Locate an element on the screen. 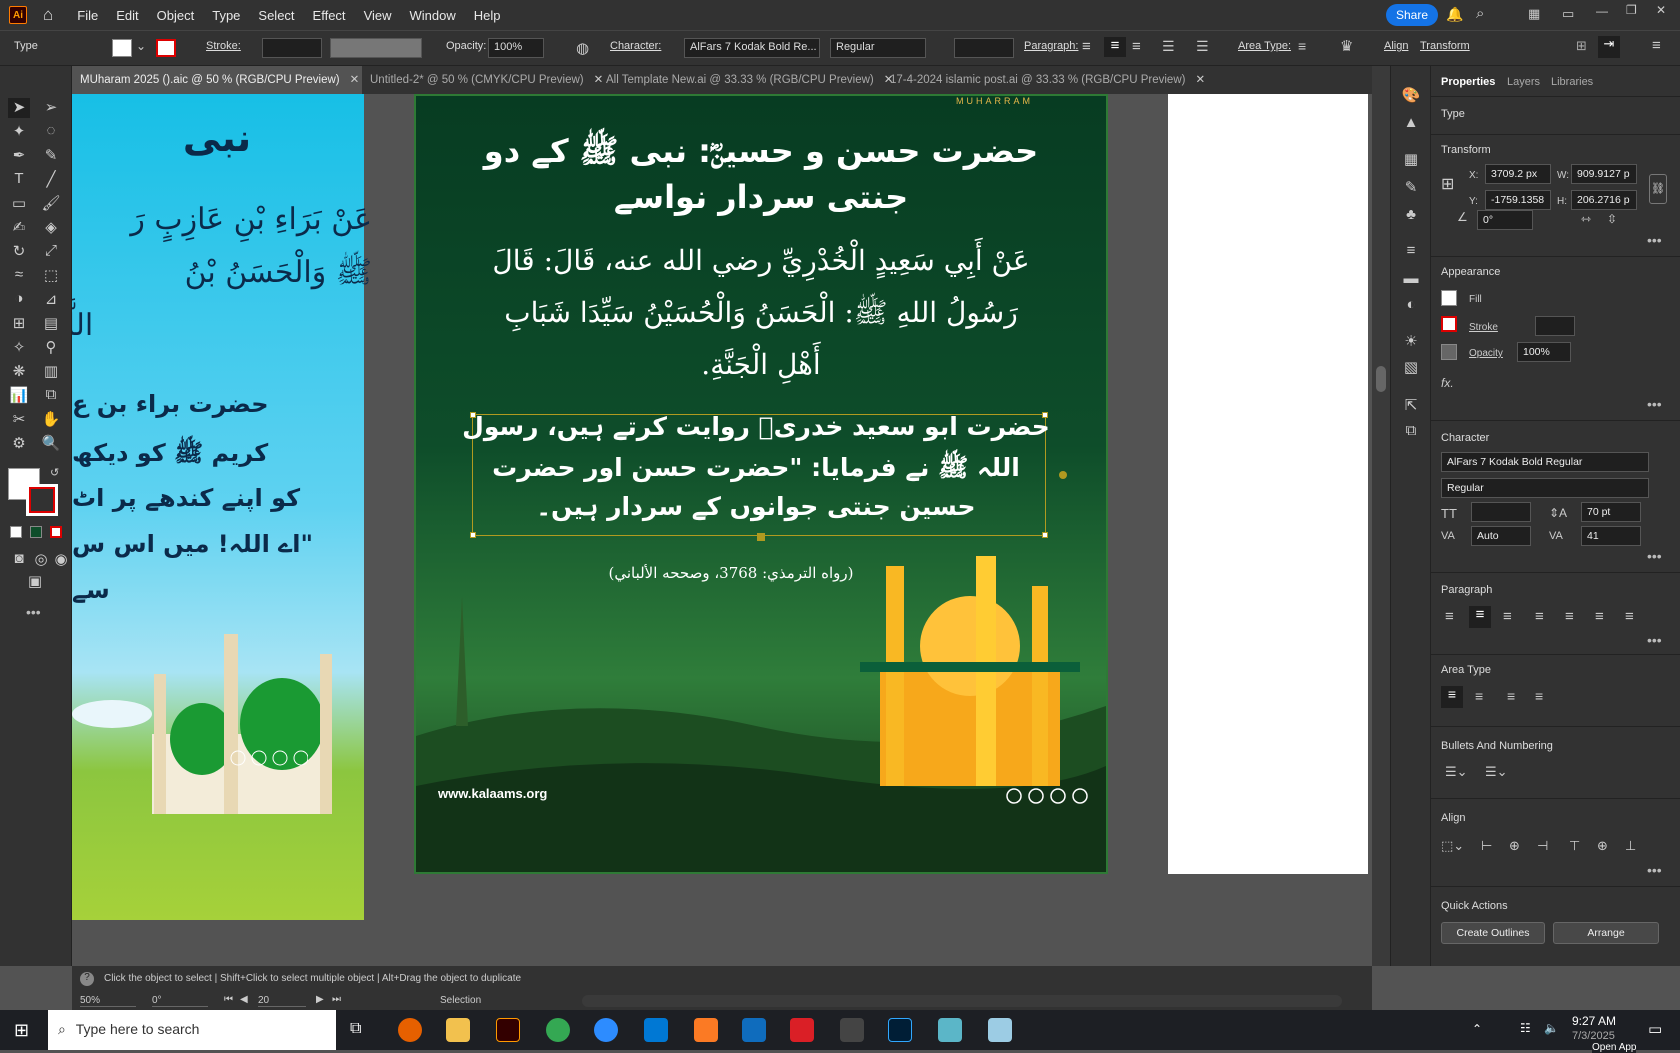 This screenshot has width=1680, height=1053. h-input: 206.2716 p is located at coordinates (1604, 200).